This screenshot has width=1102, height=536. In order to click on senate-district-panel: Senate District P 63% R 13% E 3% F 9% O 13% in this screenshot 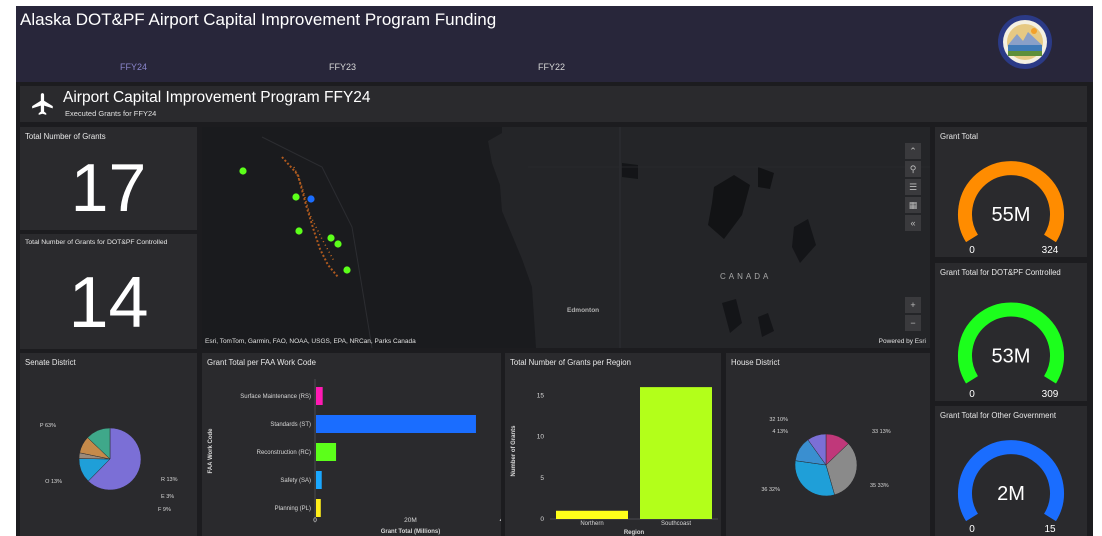, I will do `click(108, 444)`.